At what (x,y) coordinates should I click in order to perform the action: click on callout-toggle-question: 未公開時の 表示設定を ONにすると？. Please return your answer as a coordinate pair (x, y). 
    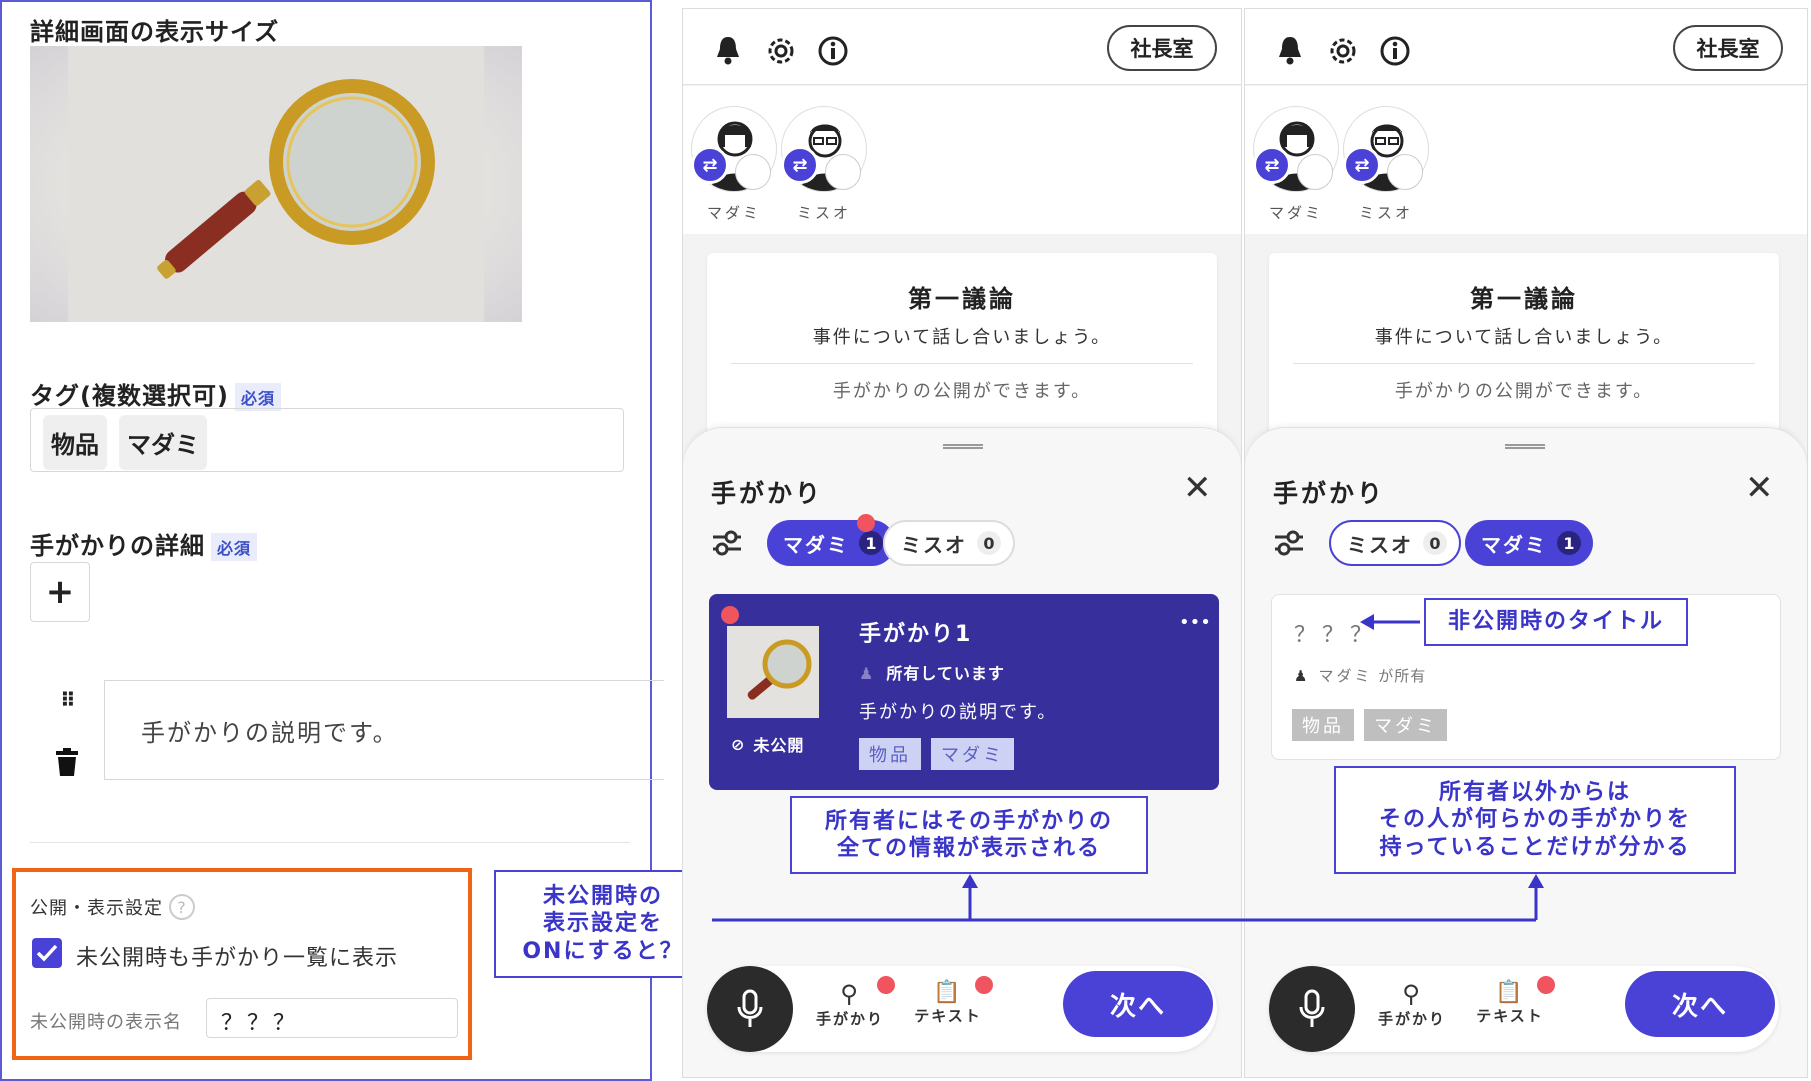
    Looking at the image, I should click on (603, 924).